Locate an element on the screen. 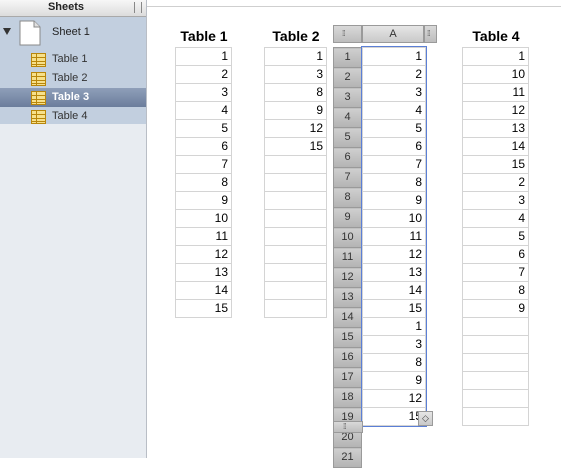 The height and width of the screenshot is (468, 561). row-header: 9 is located at coordinates (347, 217).